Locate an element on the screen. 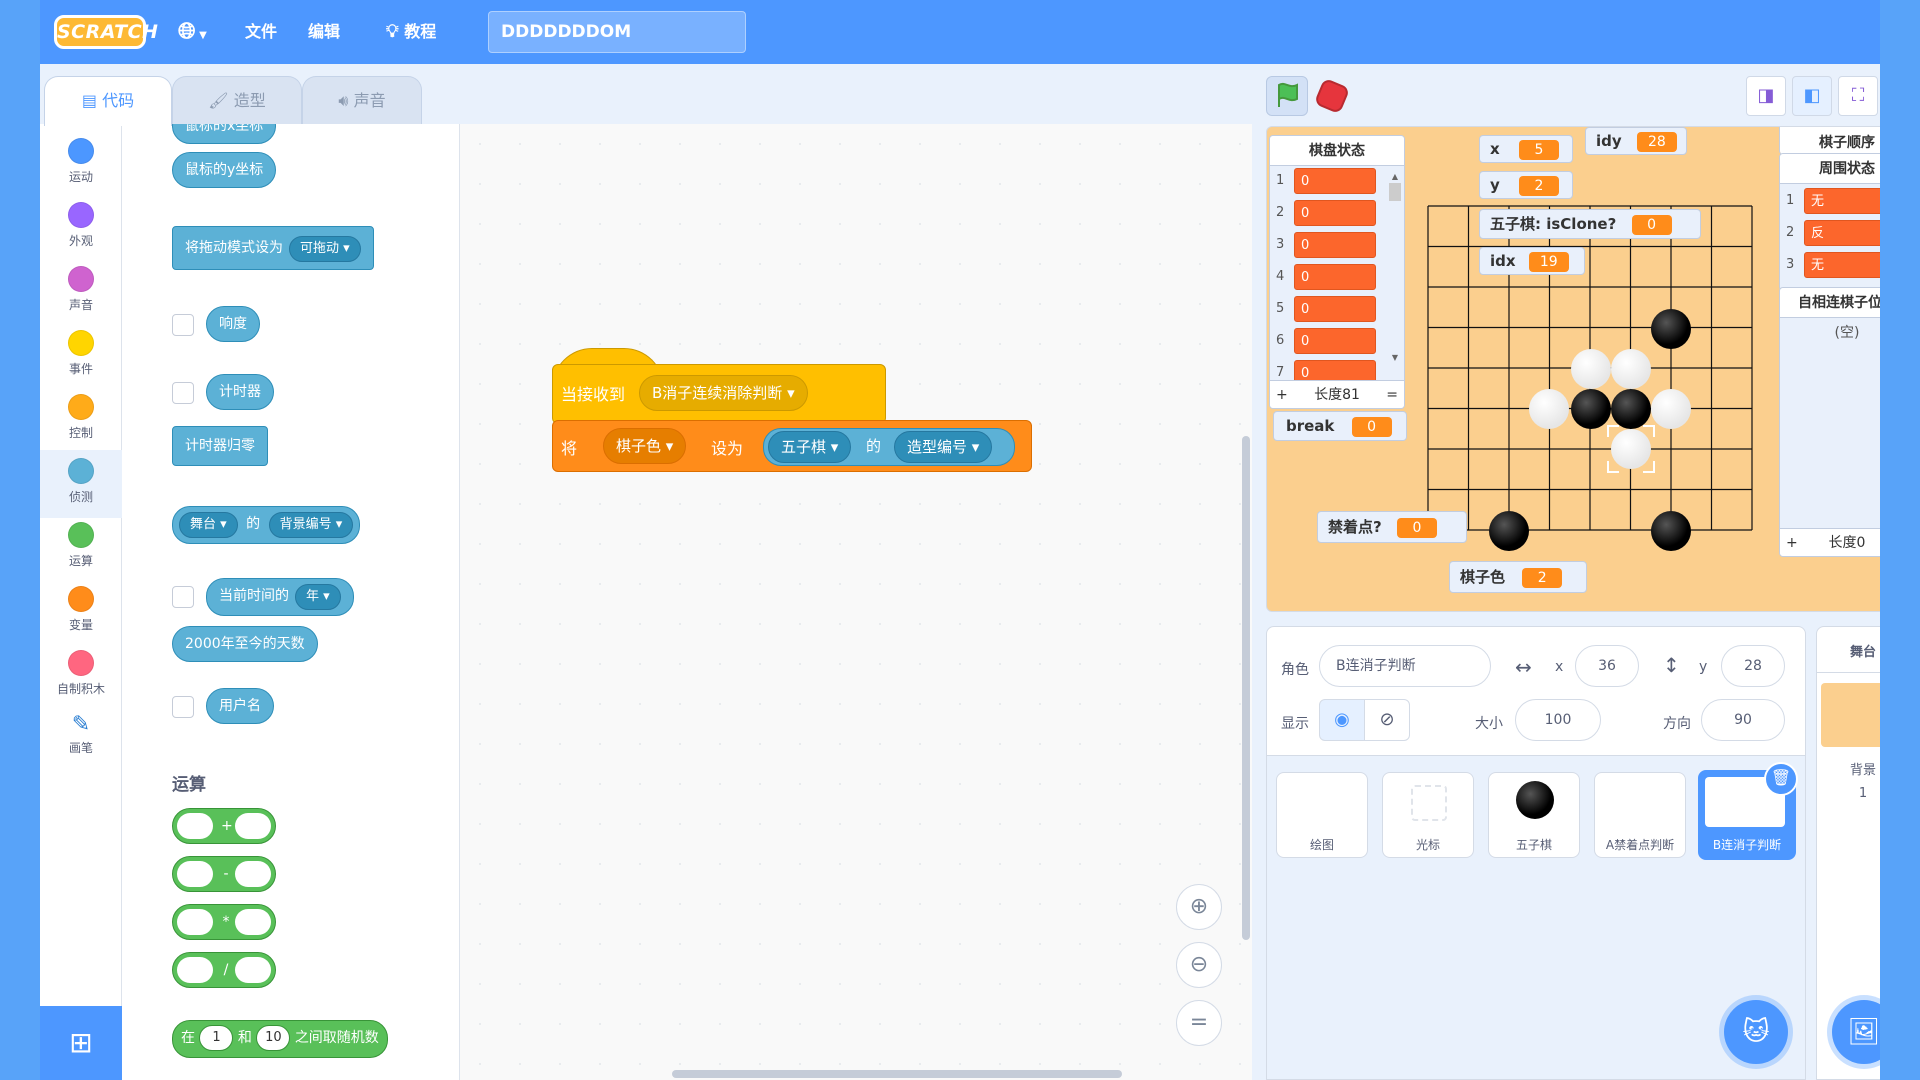 The image size is (1920, 1080). zoom-in-button: ⊕ is located at coordinates (1199, 907).